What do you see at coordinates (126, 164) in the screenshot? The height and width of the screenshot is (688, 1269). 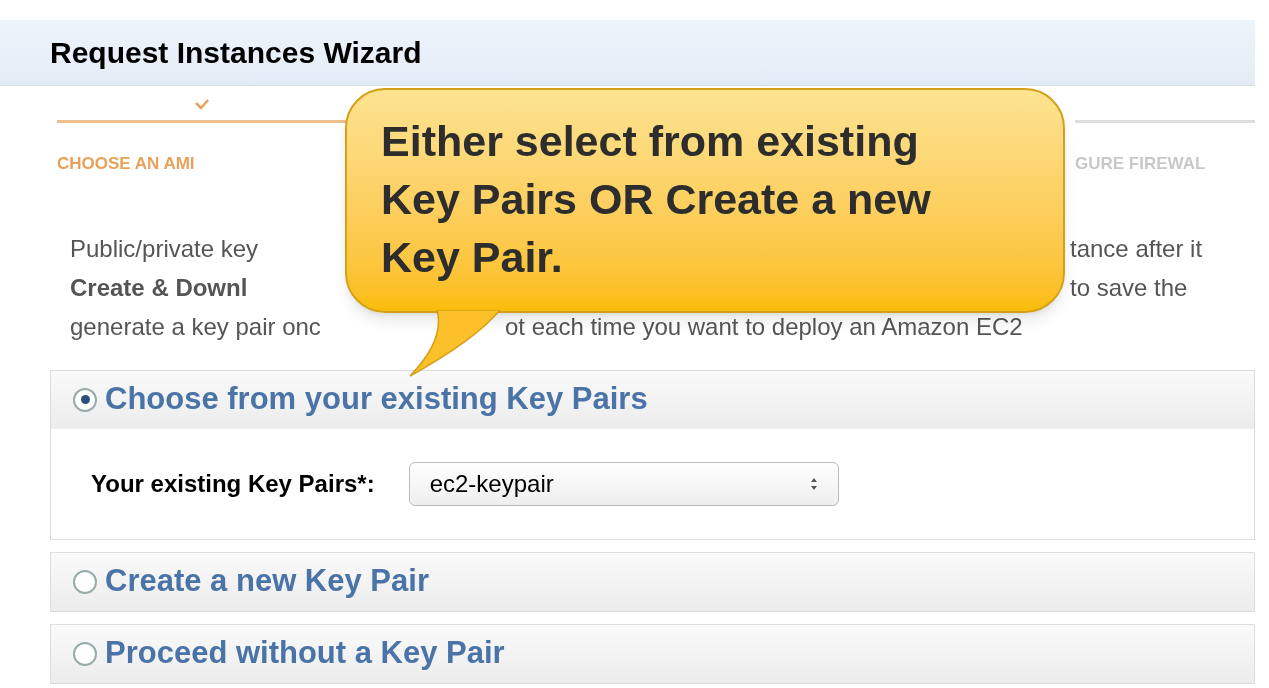 I see `step-label: CHOOSE AN AMI` at bounding box center [126, 164].